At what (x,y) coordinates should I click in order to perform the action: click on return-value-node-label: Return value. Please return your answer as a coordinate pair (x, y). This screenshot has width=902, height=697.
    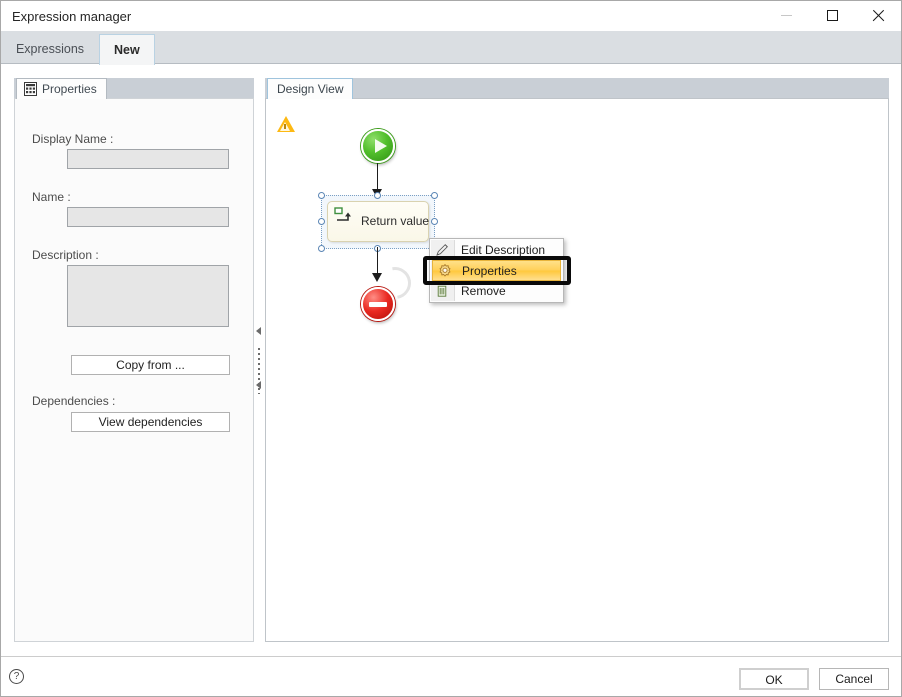
    Looking at the image, I should click on (395, 221).